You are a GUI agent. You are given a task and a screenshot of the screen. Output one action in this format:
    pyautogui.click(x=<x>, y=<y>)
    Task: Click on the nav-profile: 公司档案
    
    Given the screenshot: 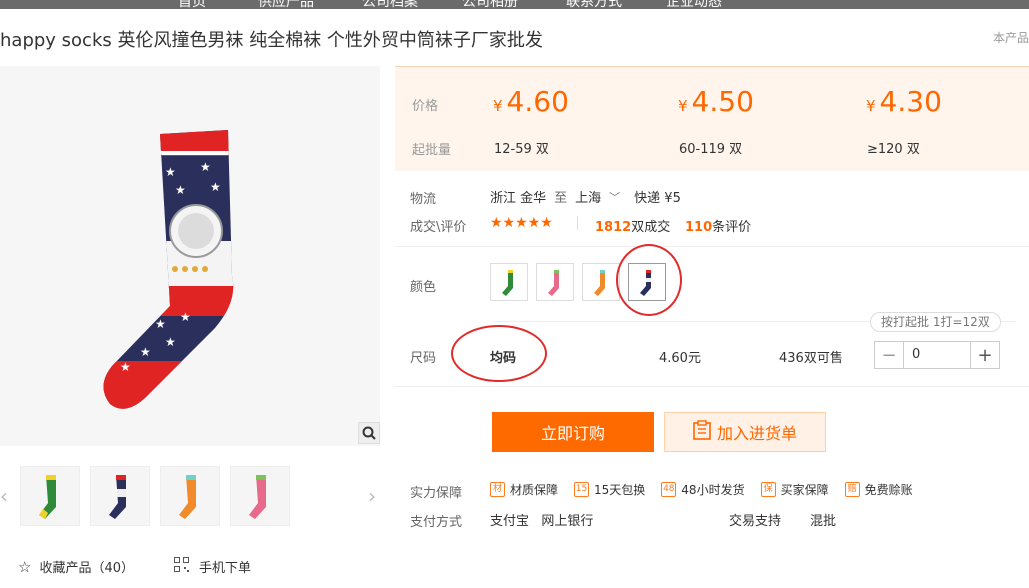 What is the action you would take?
    pyautogui.click(x=390, y=4)
    